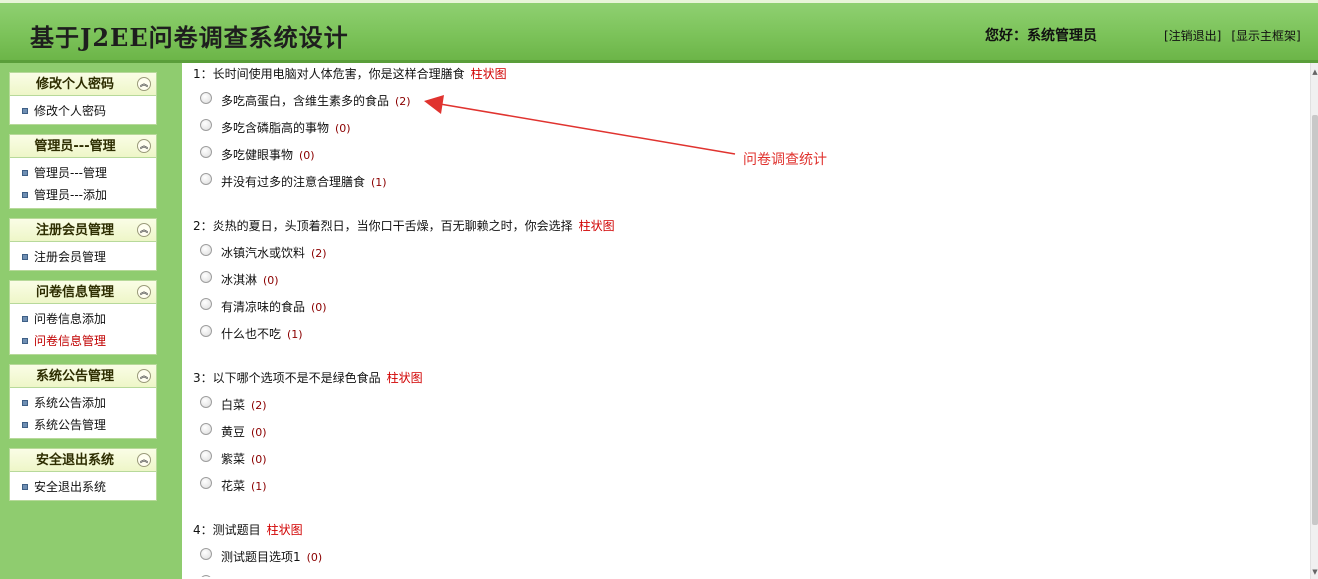 The image size is (1318, 579). Describe the element at coordinates (70, 487) in the screenshot. I see `sidebar-item-label: 安全退出系统` at that location.